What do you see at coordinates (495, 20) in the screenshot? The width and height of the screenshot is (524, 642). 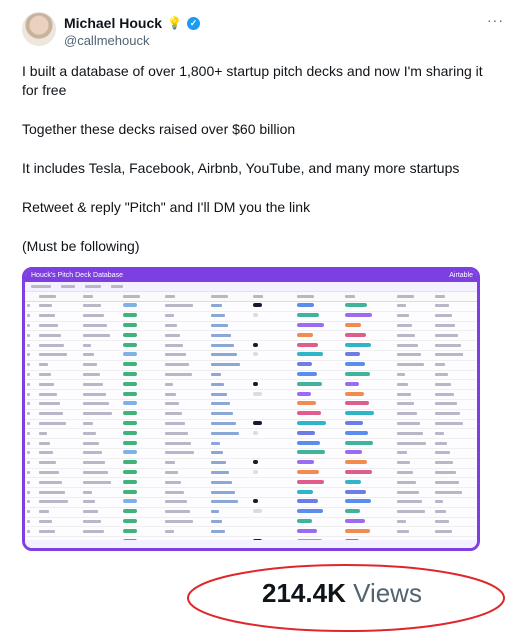 I see `more-options-icon: ···` at bounding box center [495, 20].